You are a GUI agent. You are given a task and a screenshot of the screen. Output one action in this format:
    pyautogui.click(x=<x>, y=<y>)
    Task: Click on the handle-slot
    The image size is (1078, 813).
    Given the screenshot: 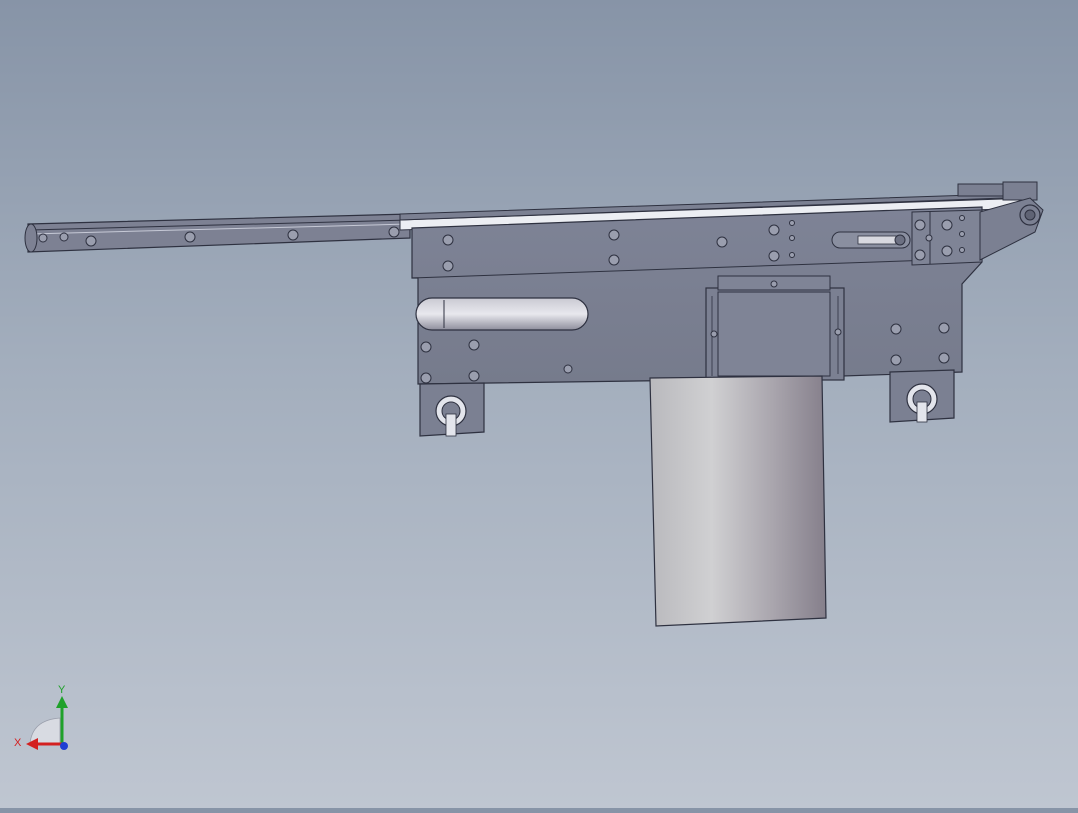 What is the action you would take?
    pyautogui.click(x=502, y=314)
    